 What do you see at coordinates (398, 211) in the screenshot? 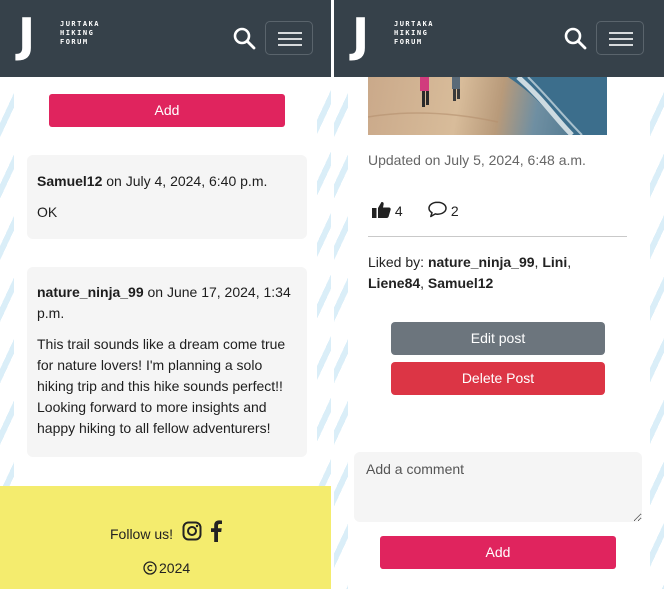
I see `likes-count: 4` at bounding box center [398, 211].